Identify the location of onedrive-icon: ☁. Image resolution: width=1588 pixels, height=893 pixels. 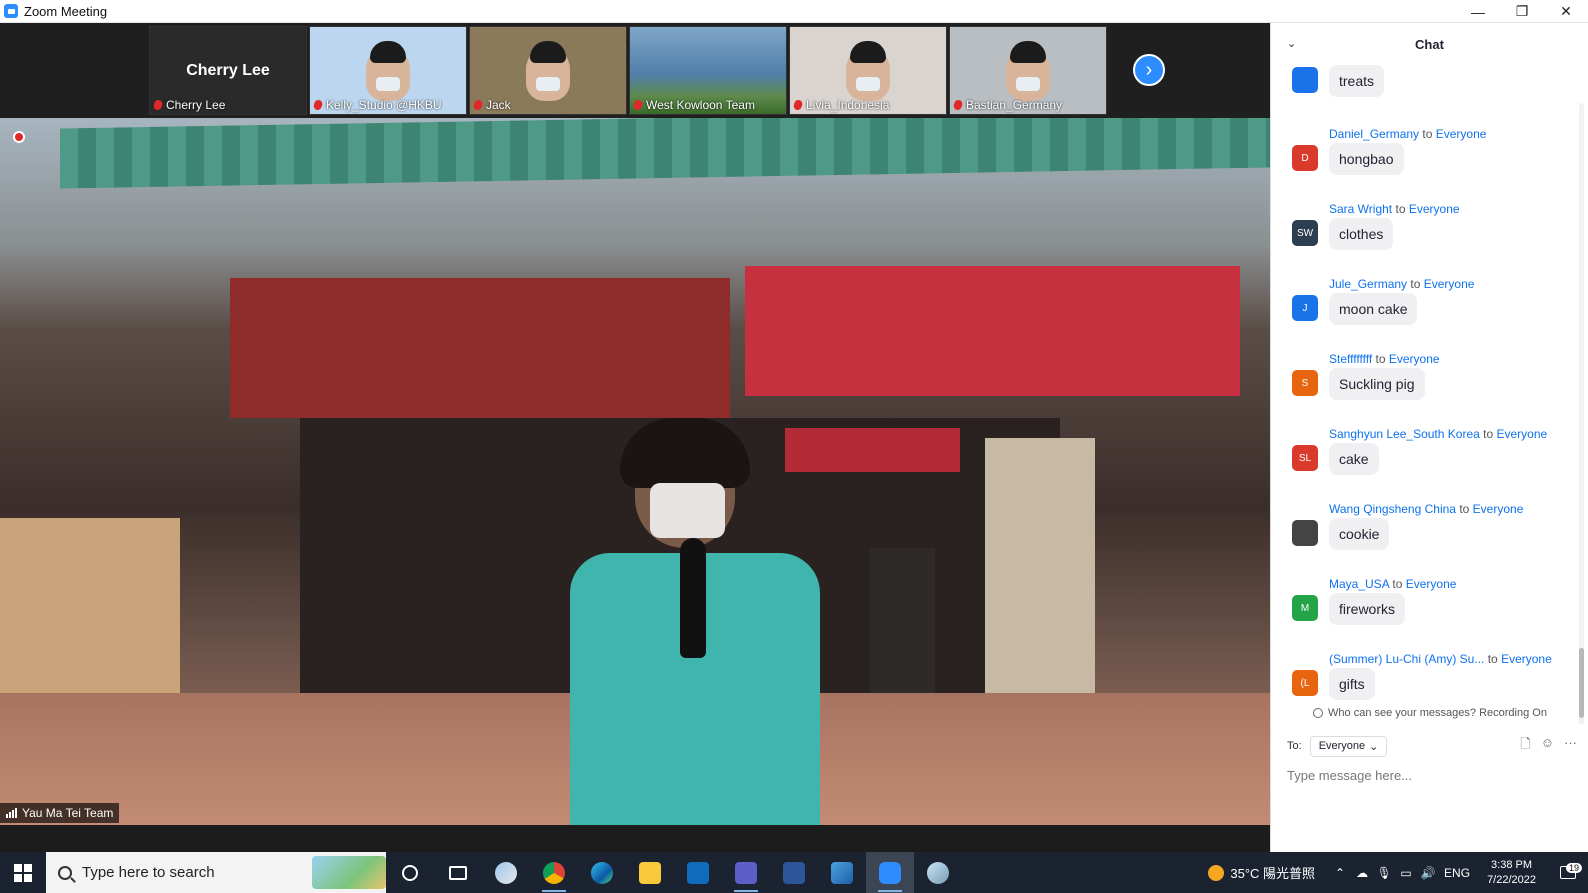
(1362, 873).